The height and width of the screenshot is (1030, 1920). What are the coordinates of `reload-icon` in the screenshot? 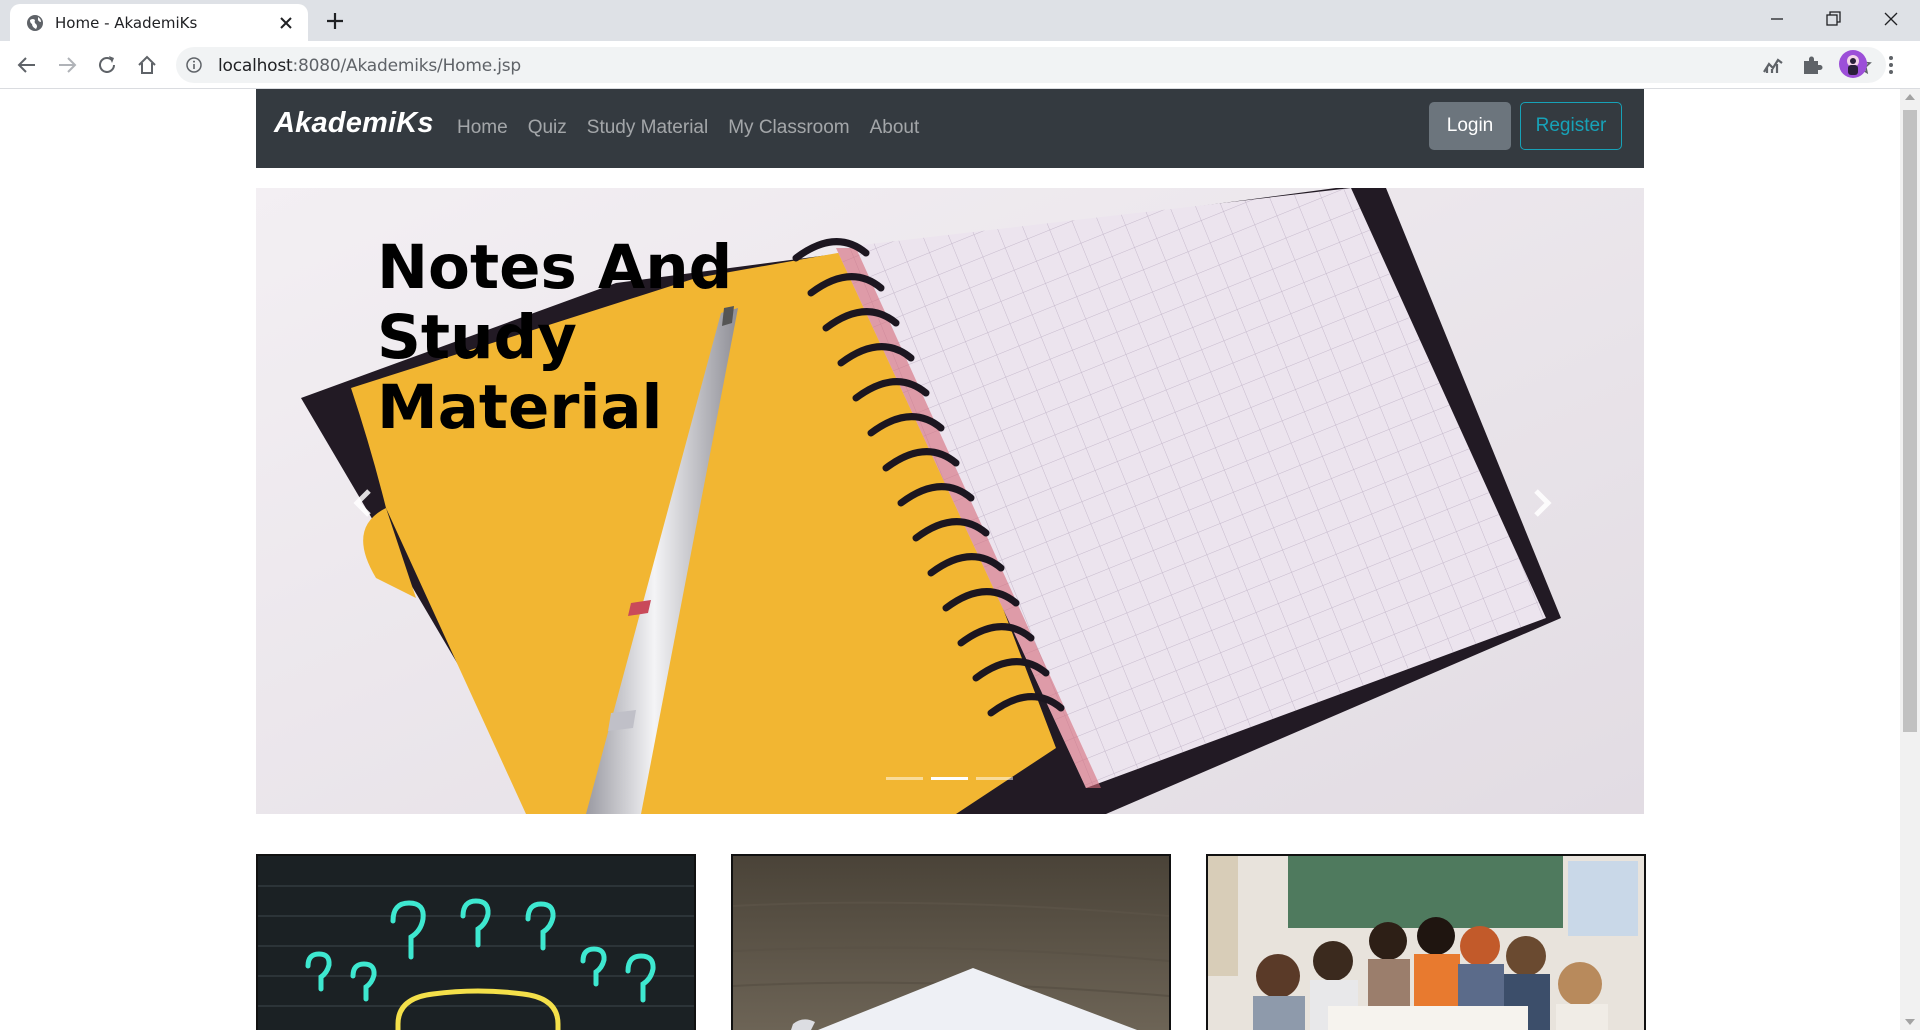 It's located at (107, 65).